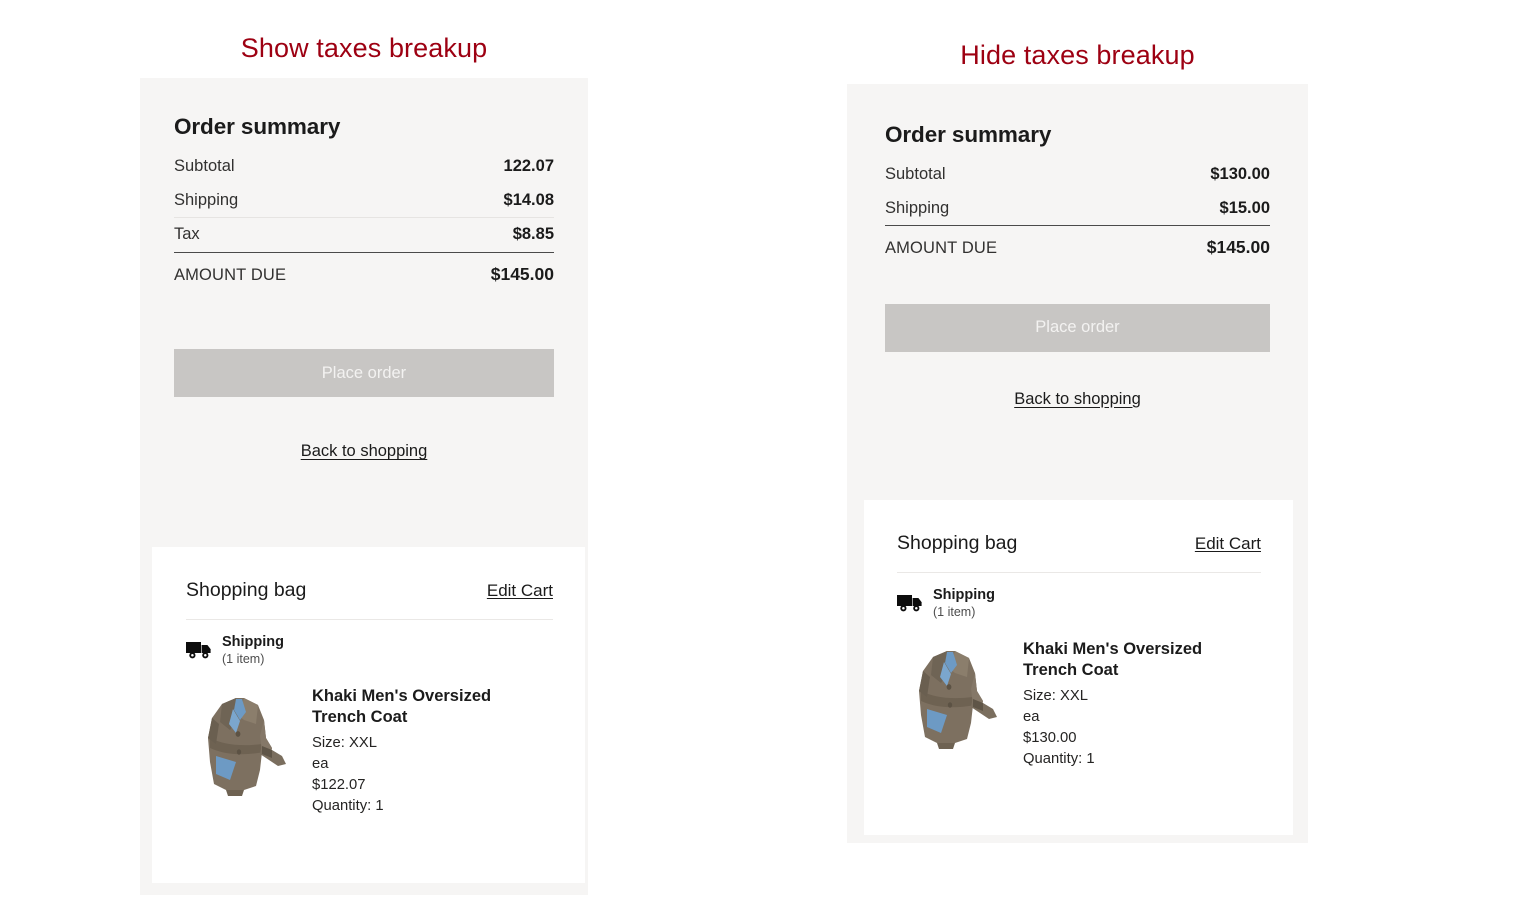  What do you see at coordinates (187, 234) in the screenshot?
I see `summary-row-label: Tax` at bounding box center [187, 234].